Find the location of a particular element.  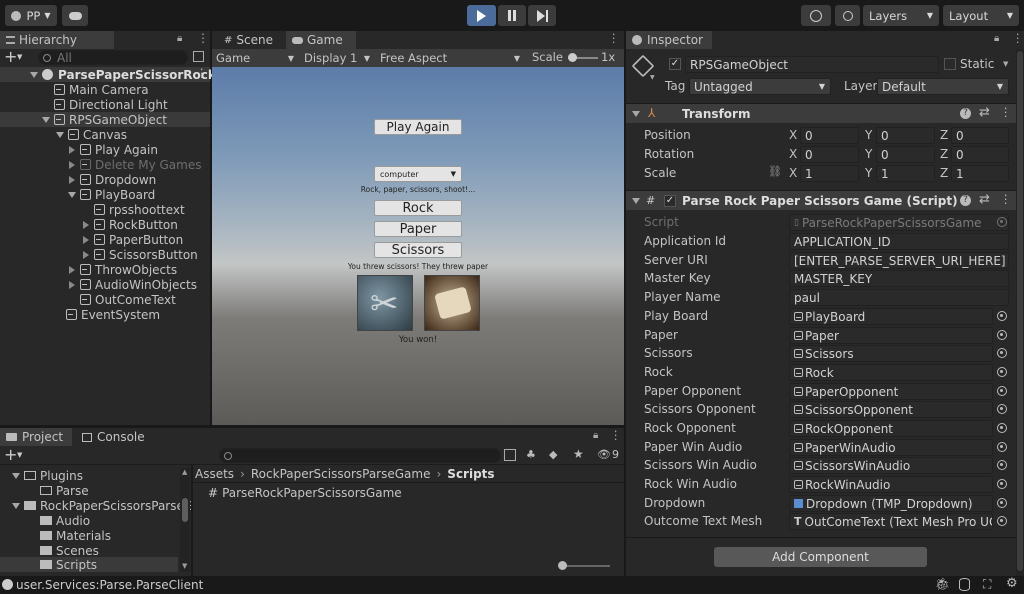

player-name-input: paul is located at coordinates (899, 297).